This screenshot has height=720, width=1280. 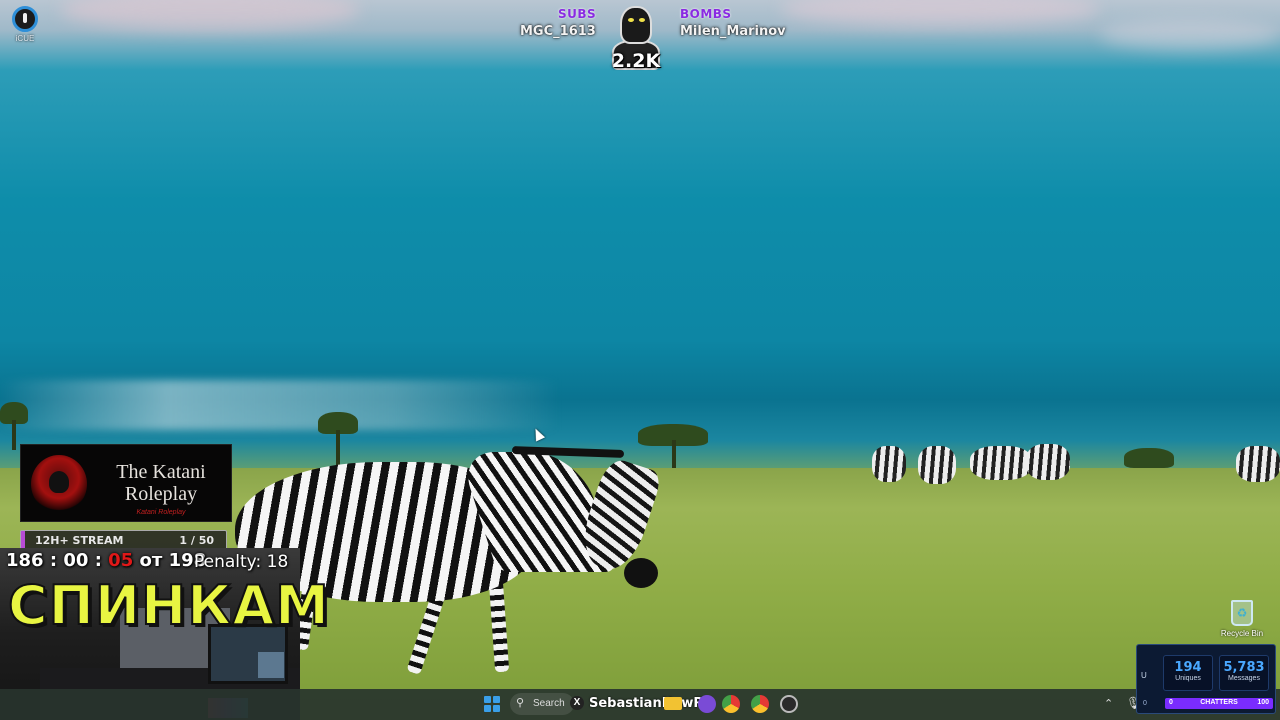 I want to click on icue-label: iCUE, so click(x=25, y=38).